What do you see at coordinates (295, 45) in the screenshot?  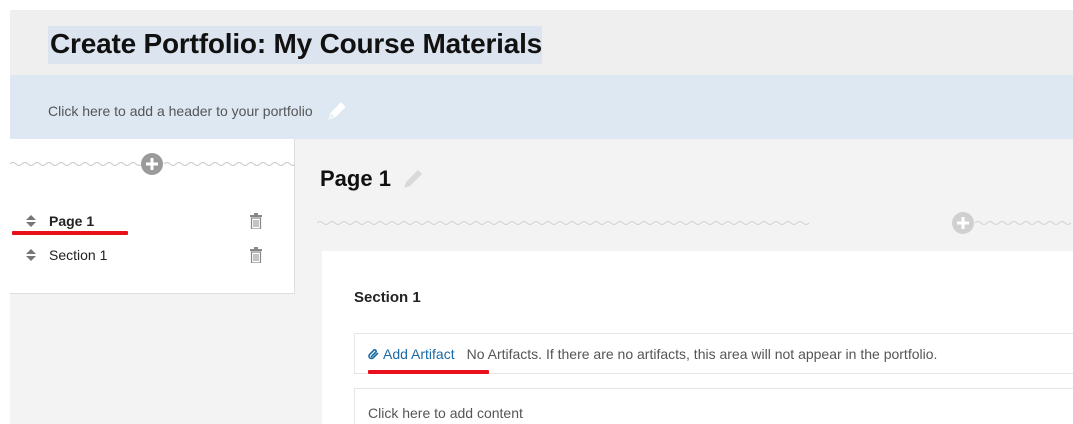 I see `page-title: Create Portfolio: My Course Materials` at bounding box center [295, 45].